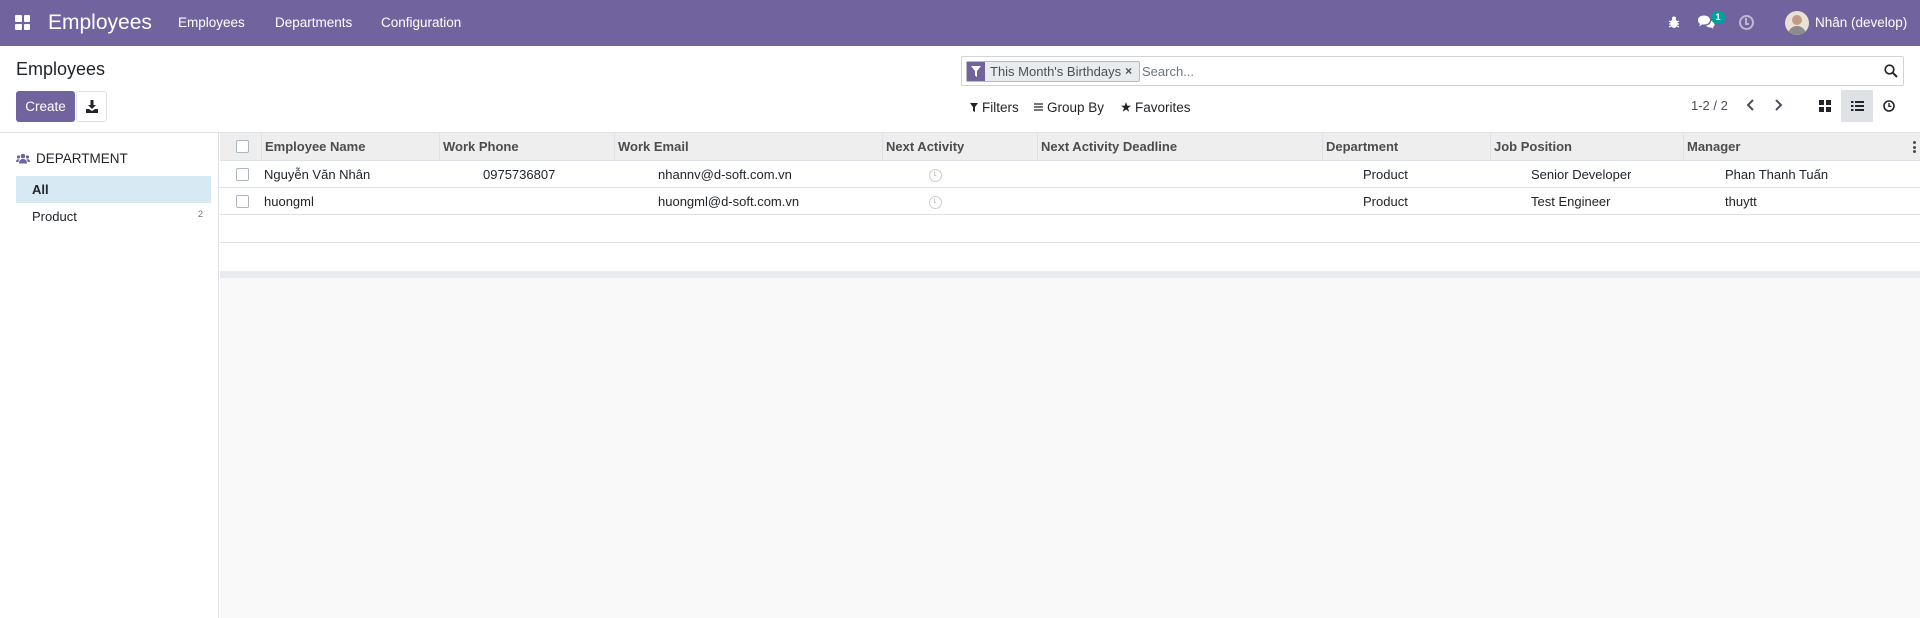  Describe the element at coordinates (113, 216) in the screenshot. I see `sidebar-item-product: Product 2` at that location.